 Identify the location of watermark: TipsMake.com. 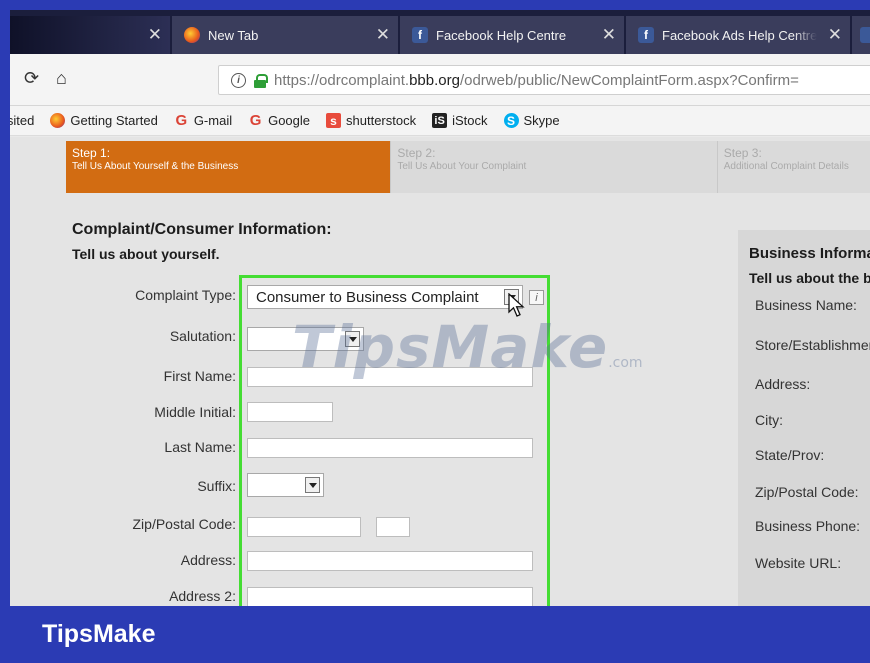
(467, 347).